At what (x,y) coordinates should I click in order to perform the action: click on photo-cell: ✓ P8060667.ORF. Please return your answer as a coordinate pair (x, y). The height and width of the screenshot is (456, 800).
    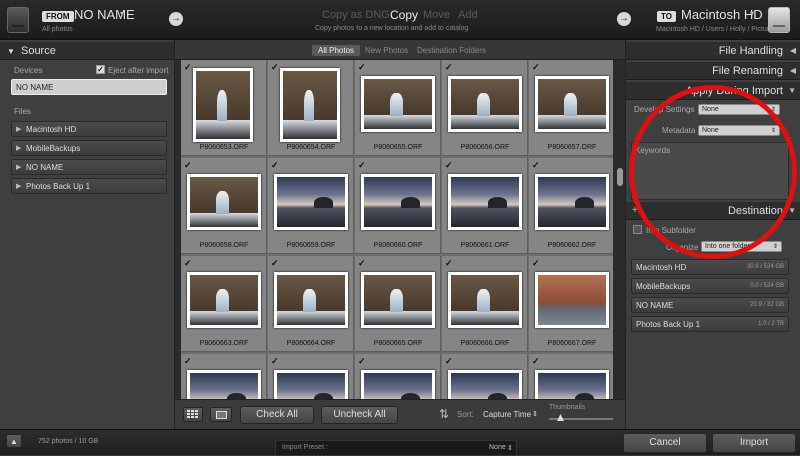
    Looking at the image, I should click on (571, 304).